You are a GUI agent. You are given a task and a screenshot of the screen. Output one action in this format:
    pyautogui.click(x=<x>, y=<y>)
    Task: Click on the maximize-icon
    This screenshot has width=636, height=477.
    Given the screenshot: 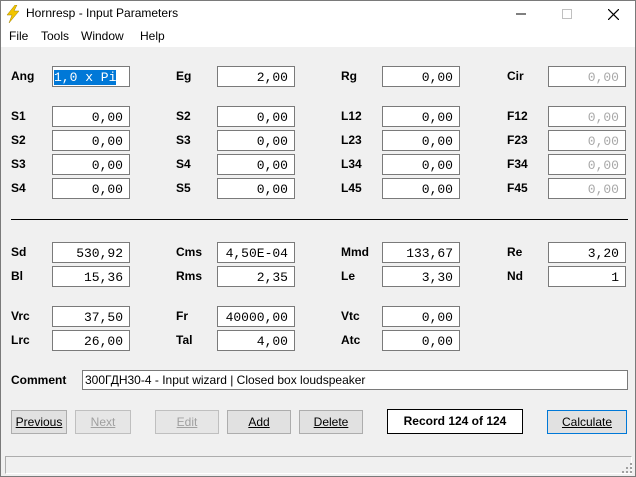 What is the action you would take?
    pyautogui.click(x=567, y=14)
    